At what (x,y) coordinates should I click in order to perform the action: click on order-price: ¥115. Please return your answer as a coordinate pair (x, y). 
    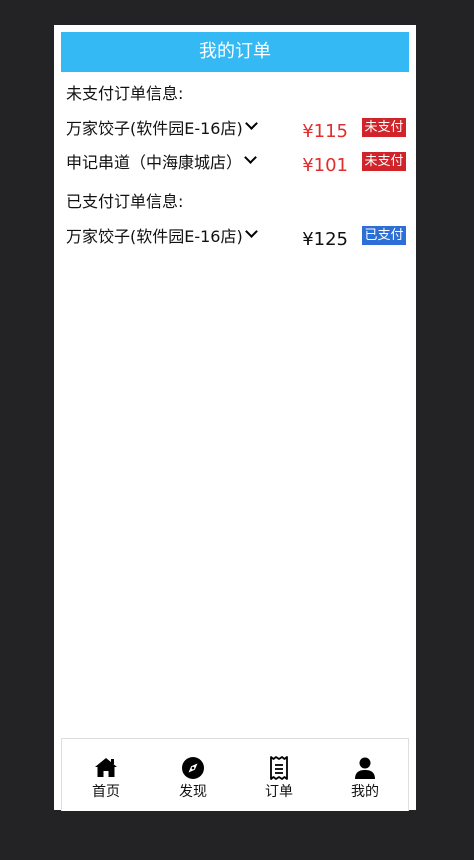
    Looking at the image, I should click on (325, 131).